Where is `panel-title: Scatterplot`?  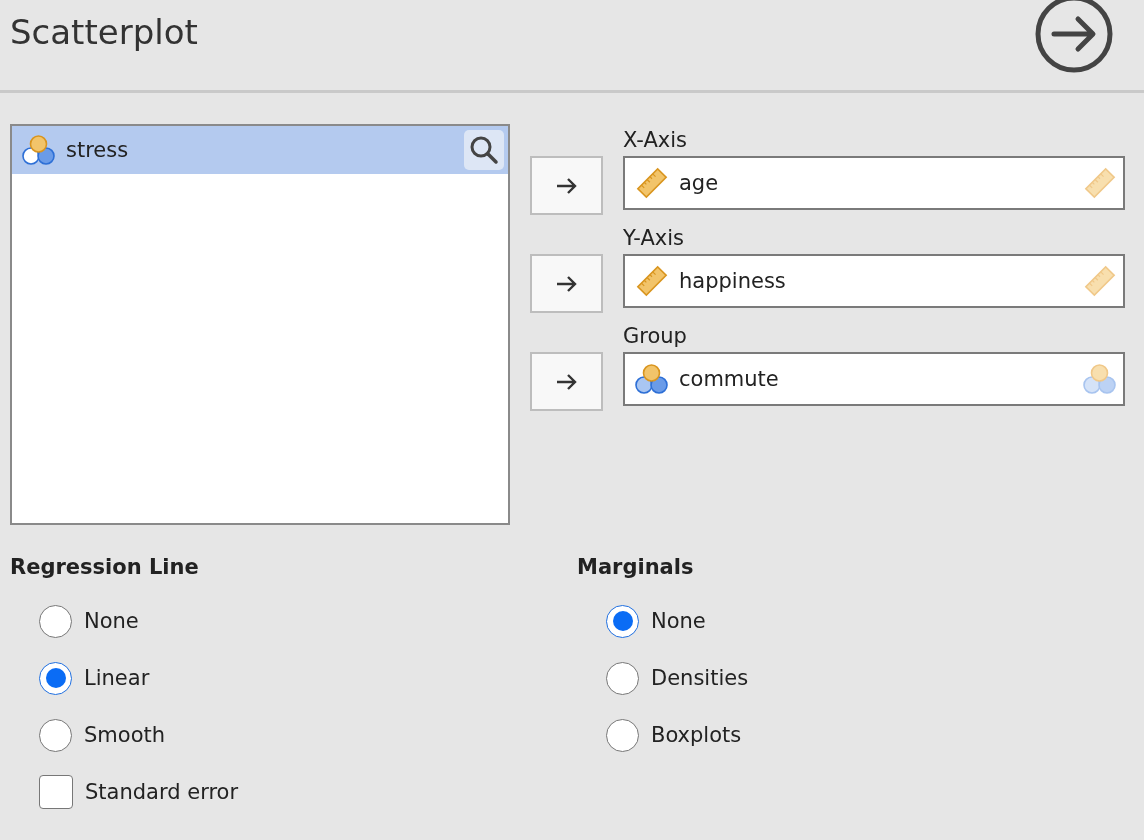 panel-title: Scatterplot is located at coordinates (104, 32).